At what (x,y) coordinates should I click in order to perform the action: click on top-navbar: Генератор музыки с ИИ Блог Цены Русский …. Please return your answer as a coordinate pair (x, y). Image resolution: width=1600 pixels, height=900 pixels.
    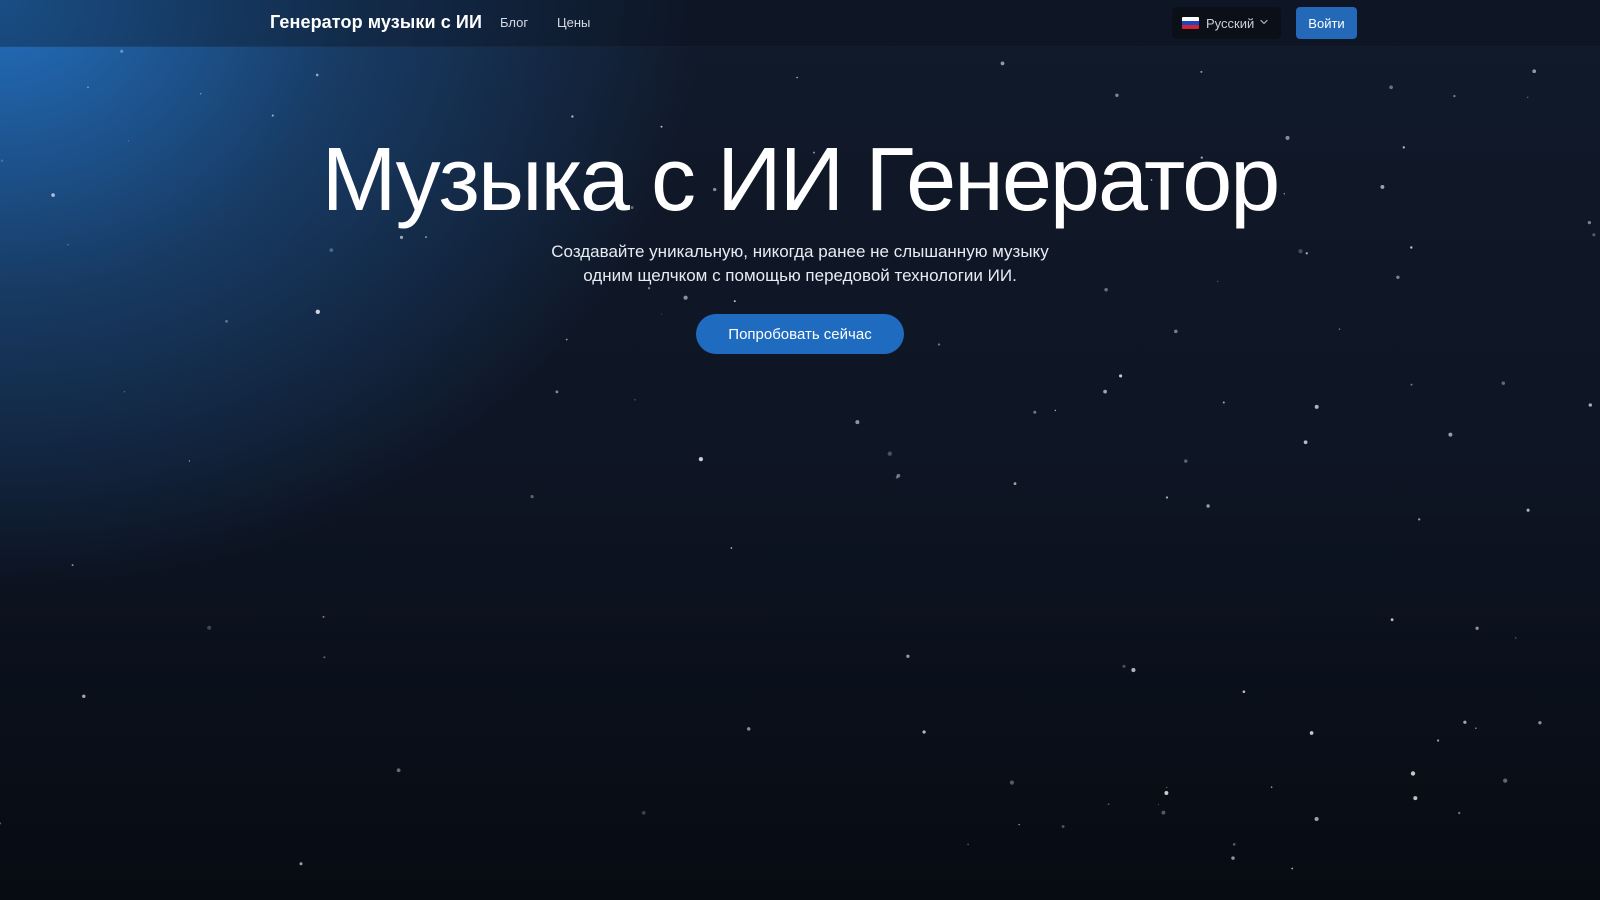
    Looking at the image, I should click on (800, 23).